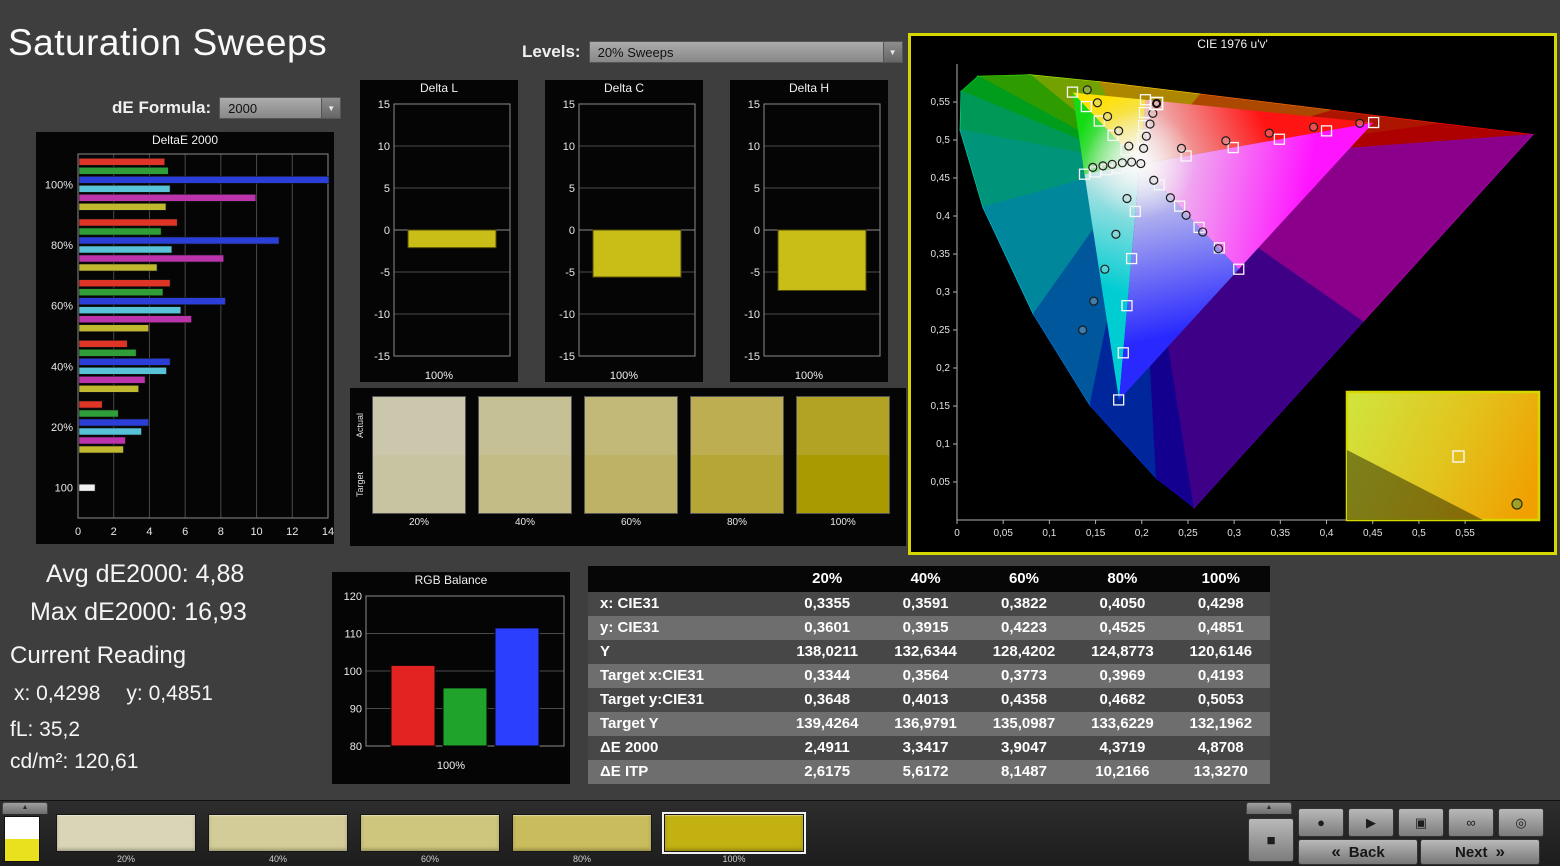 The height and width of the screenshot is (866, 1560). I want to click on table-cell: 0,3648, so click(827, 699).